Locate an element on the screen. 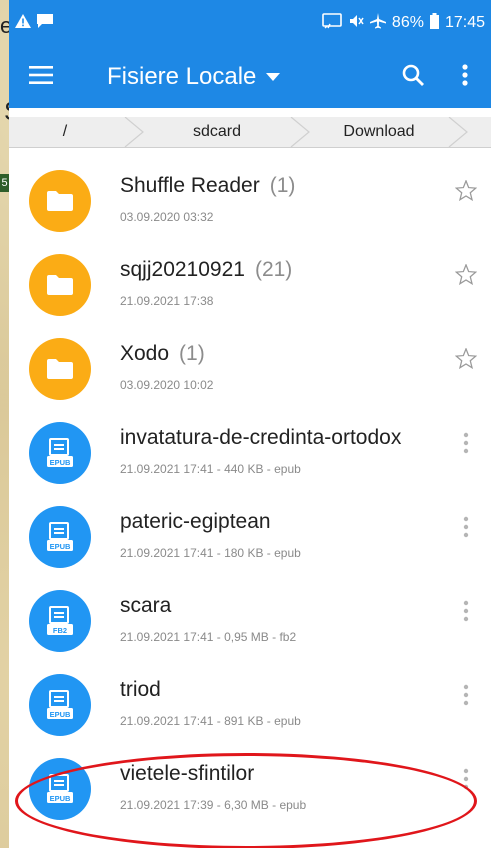  toolbar: Fisiere Locale is located at coordinates (250, 77).